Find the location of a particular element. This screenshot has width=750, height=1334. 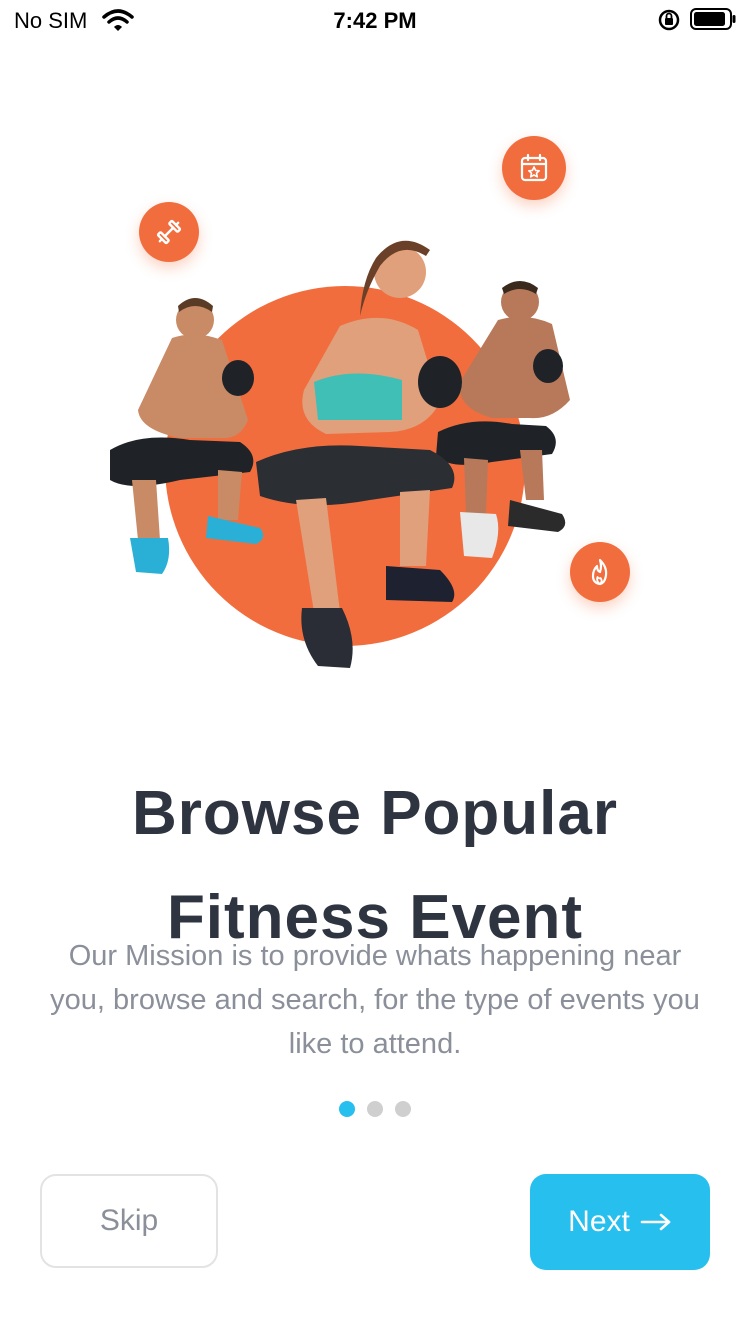

status-time: 7:42 PM is located at coordinates (375, 20).